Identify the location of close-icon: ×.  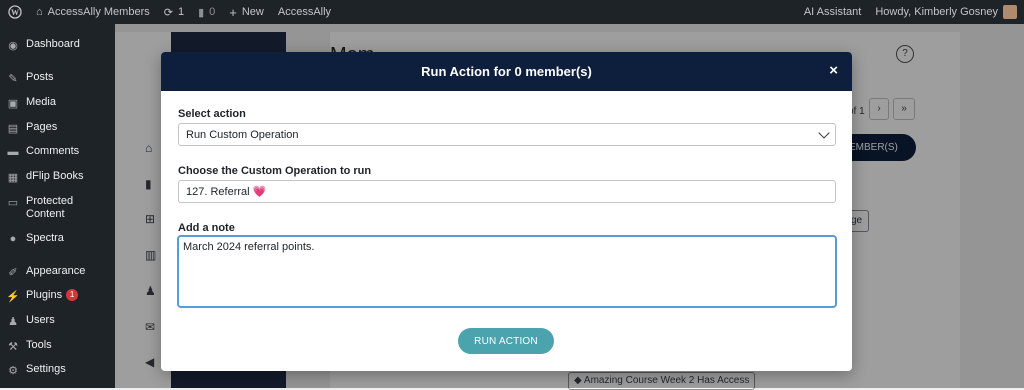
(833, 71).